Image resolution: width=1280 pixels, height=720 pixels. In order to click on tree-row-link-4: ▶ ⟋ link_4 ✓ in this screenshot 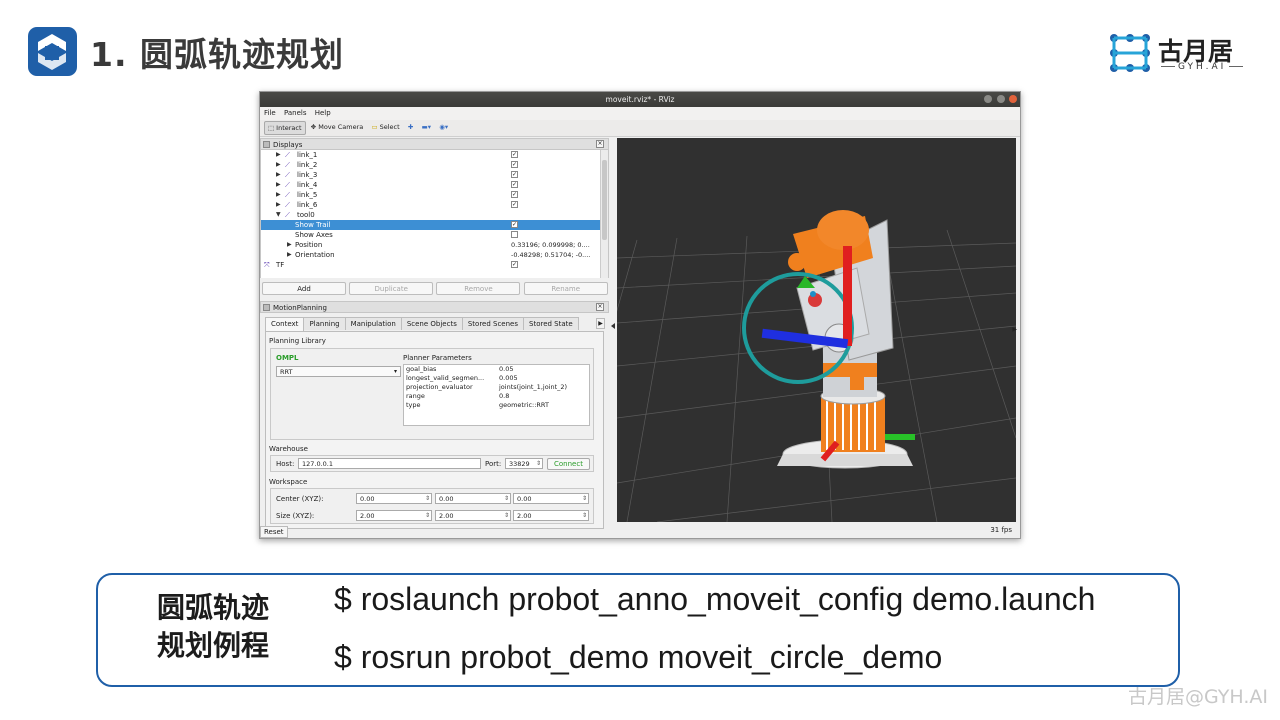, I will do `click(434, 185)`.